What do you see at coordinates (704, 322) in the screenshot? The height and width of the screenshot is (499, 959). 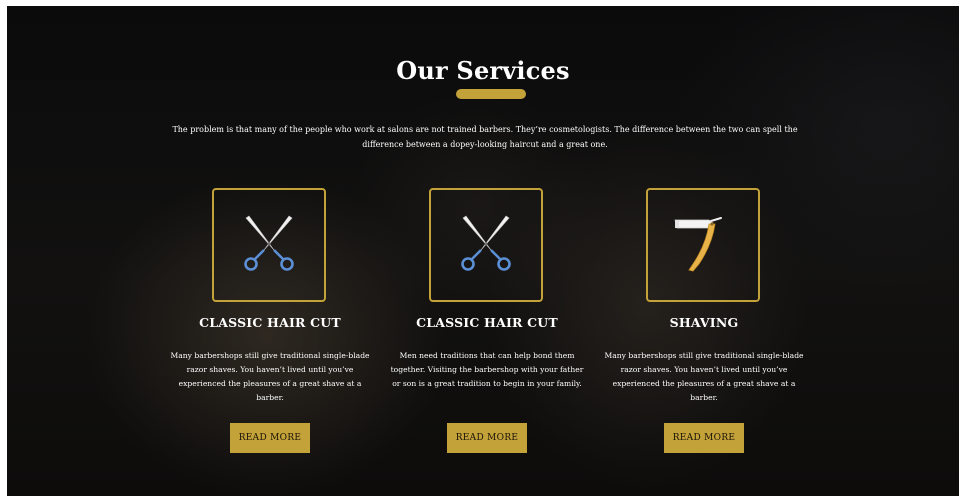 I see `service-title: SHAVING` at bounding box center [704, 322].